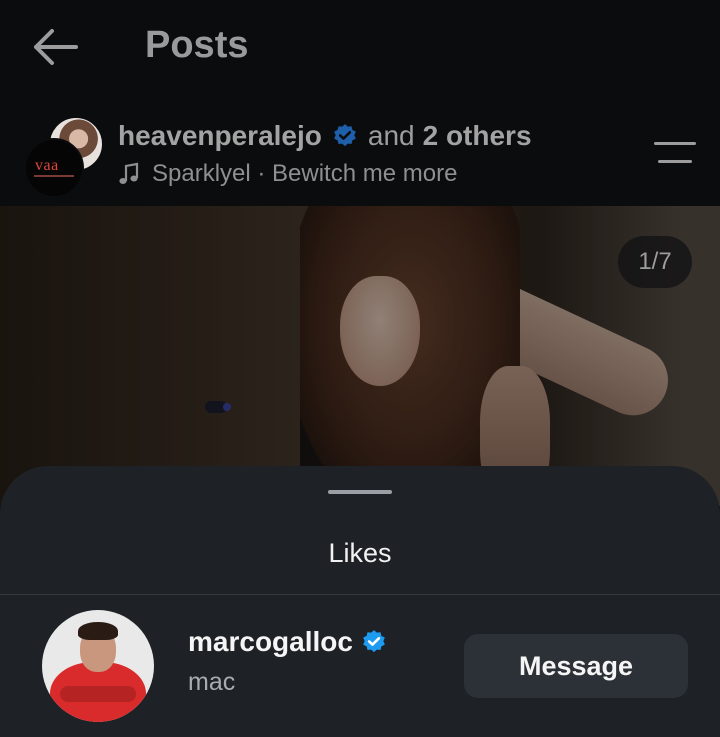 This screenshot has height=737, width=720. What do you see at coordinates (360, 50) in the screenshot?
I see `top-bar: Posts` at bounding box center [360, 50].